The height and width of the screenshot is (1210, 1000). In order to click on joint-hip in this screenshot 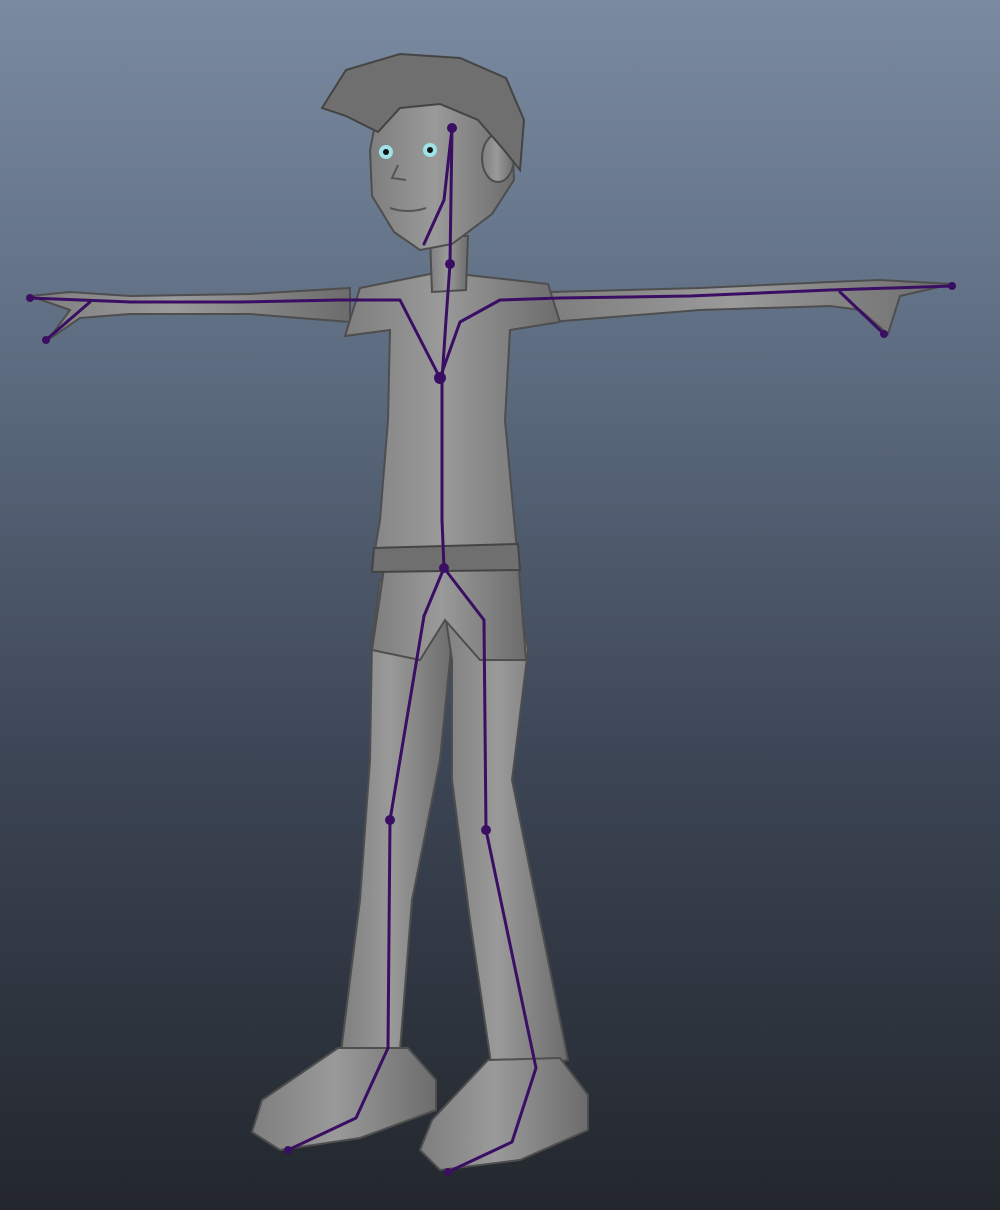, I will do `click(444, 568)`.